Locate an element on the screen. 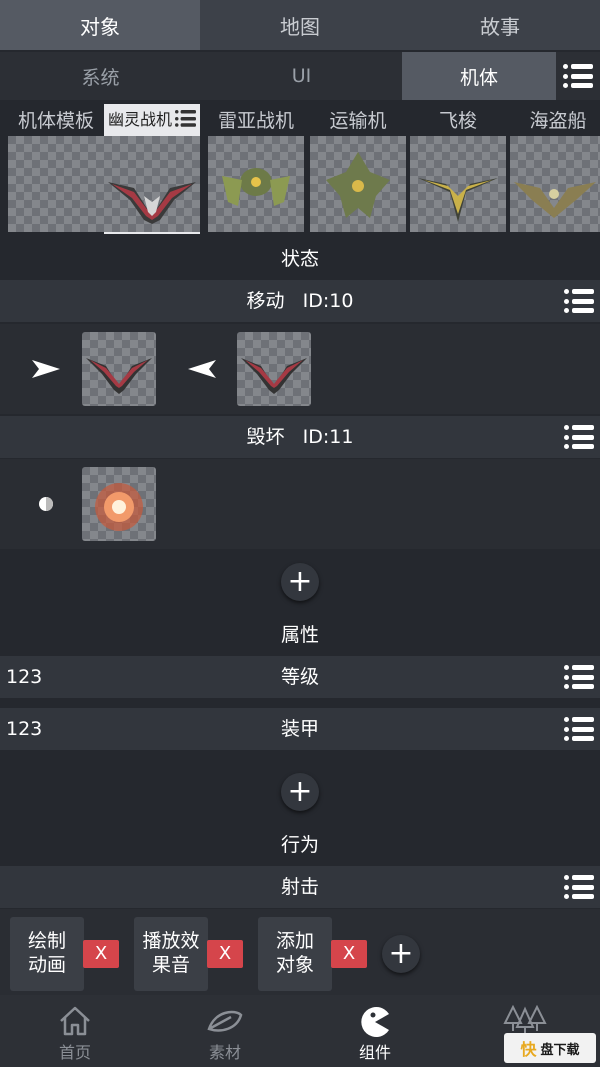 The width and height of the screenshot is (600, 1067). transport-ship-icon is located at coordinates (358, 185).